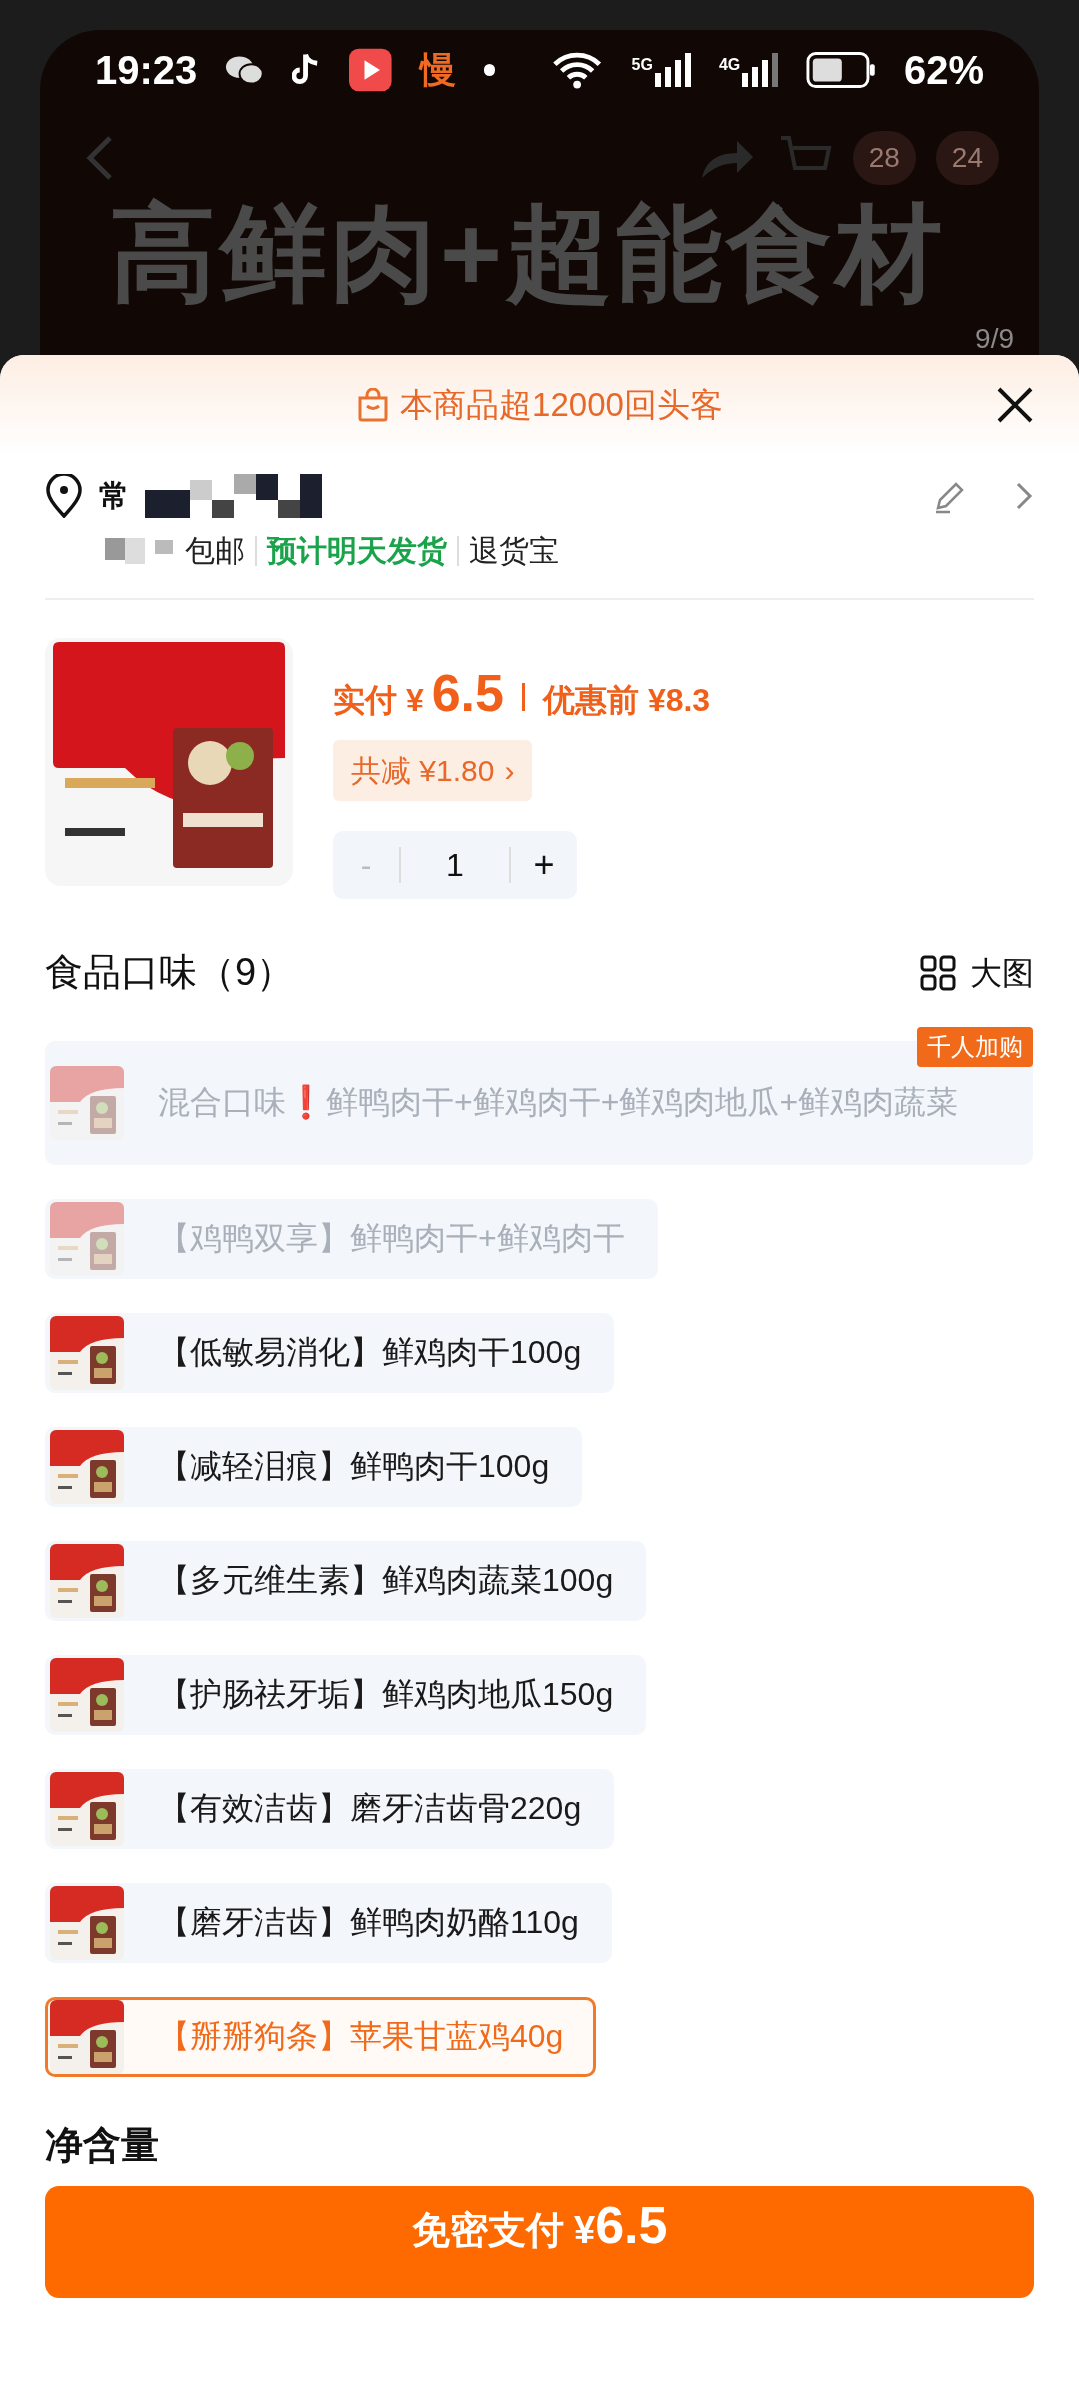 This screenshot has width=1079, height=2400. What do you see at coordinates (1002, 972) in the screenshot?
I see `large-view-toggle: 大图` at bounding box center [1002, 972].